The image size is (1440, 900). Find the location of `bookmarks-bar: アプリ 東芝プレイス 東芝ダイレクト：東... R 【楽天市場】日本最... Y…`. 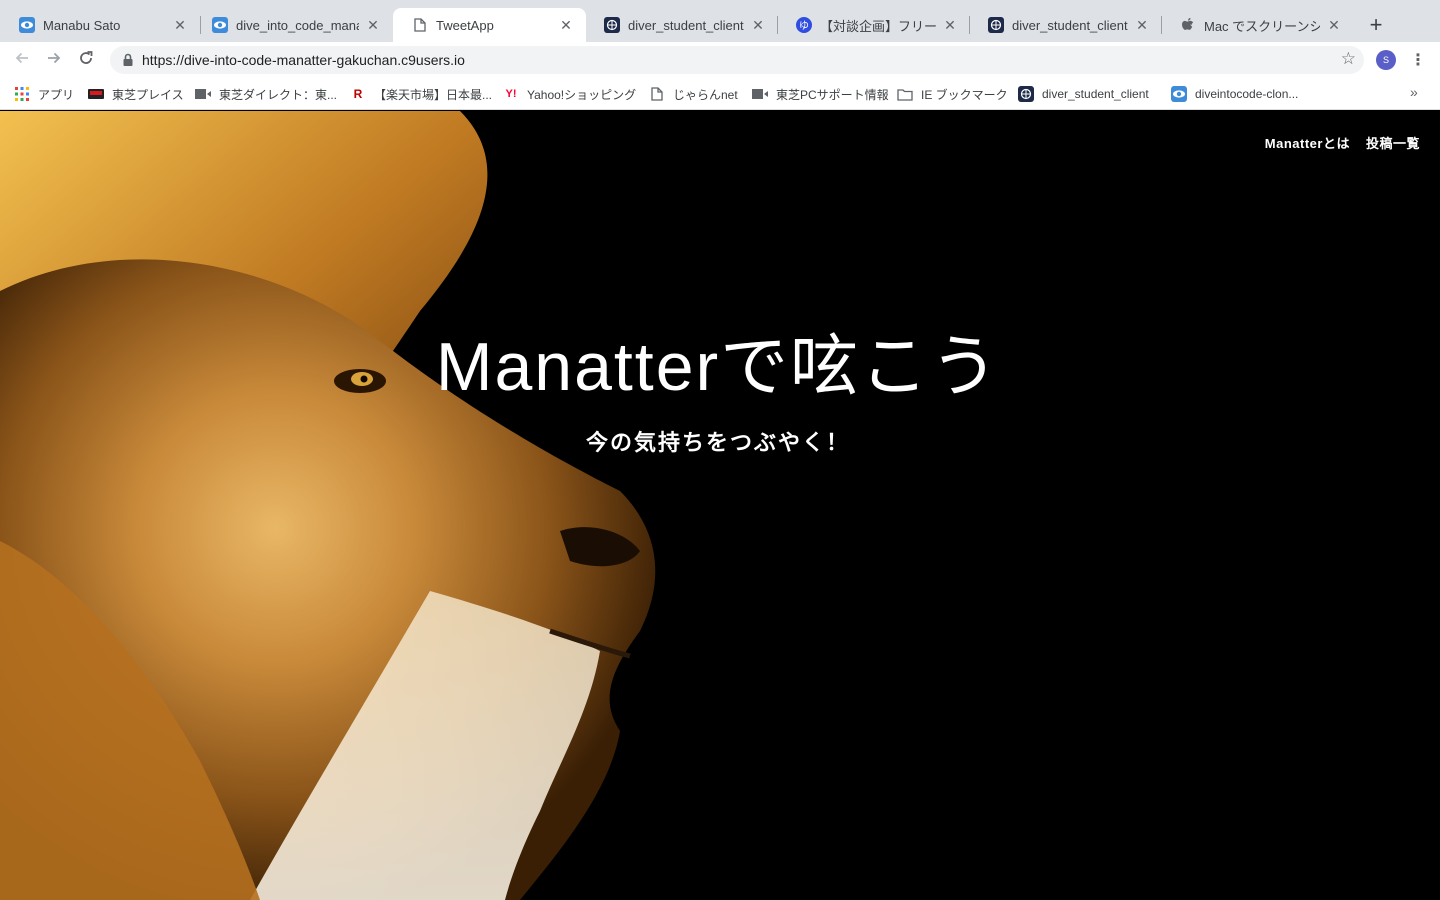

bookmarks-bar: アプリ 東芝プレイス 東芝ダイレクト：東... R 【楽天市場】日本最... Y… is located at coordinates (720, 94).